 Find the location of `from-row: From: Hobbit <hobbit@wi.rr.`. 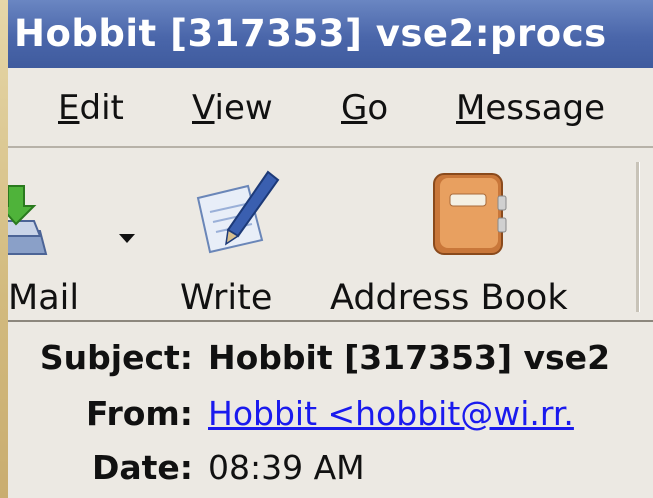

from-row: From: Hobbit <hobbit@wi.rr. is located at coordinates (330, 414).